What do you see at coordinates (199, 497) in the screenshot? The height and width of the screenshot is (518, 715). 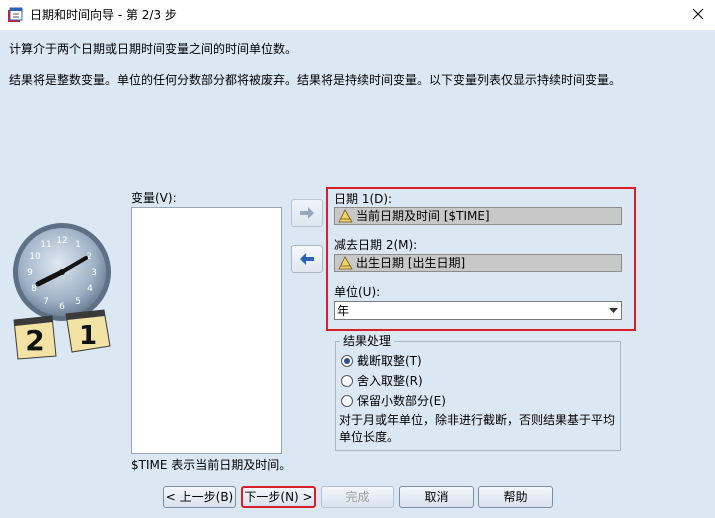 I see `back-button: < 上一步(B)` at bounding box center [199, 497].